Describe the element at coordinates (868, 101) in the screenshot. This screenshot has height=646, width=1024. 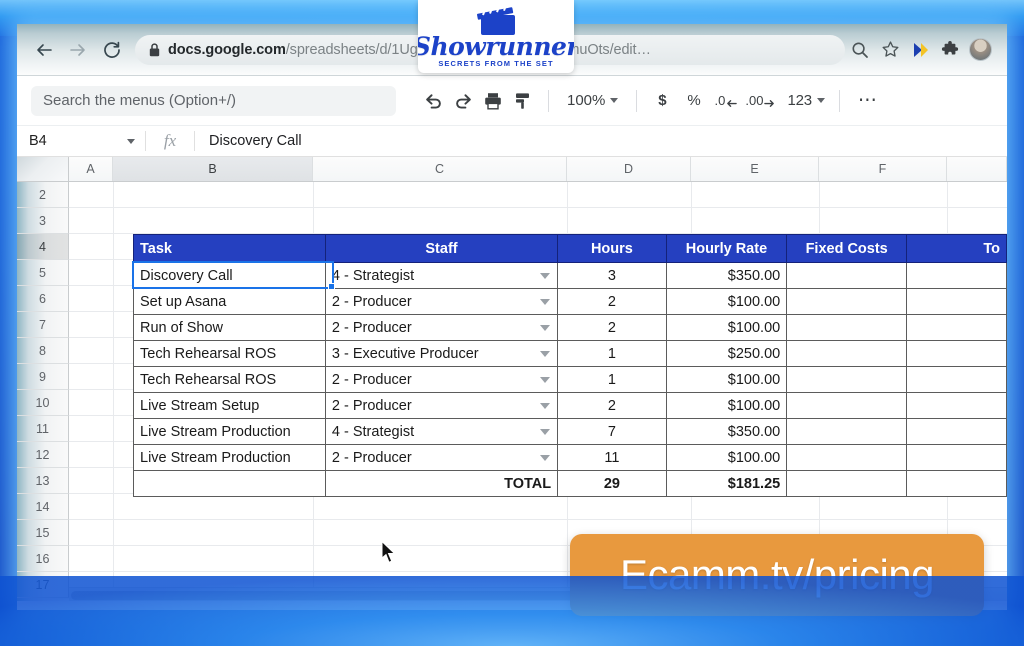
I see `more-options-button: ⋯` at that location.